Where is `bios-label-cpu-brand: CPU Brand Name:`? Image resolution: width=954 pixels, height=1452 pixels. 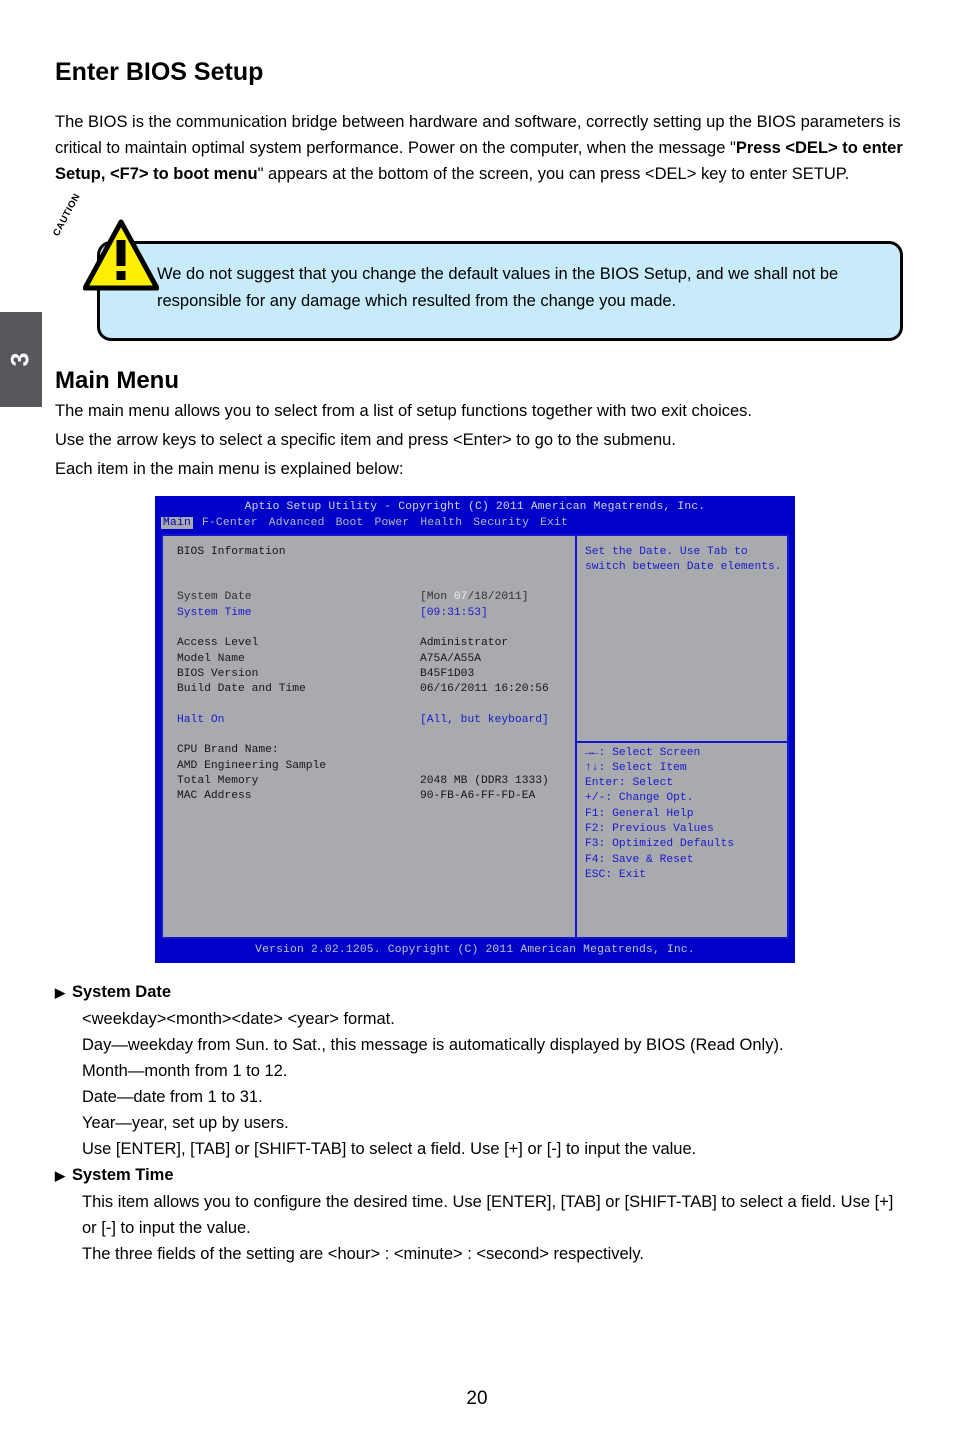 bios-label-cpu-brand: CPU Brand Name: is located at coordinates (228, 750).